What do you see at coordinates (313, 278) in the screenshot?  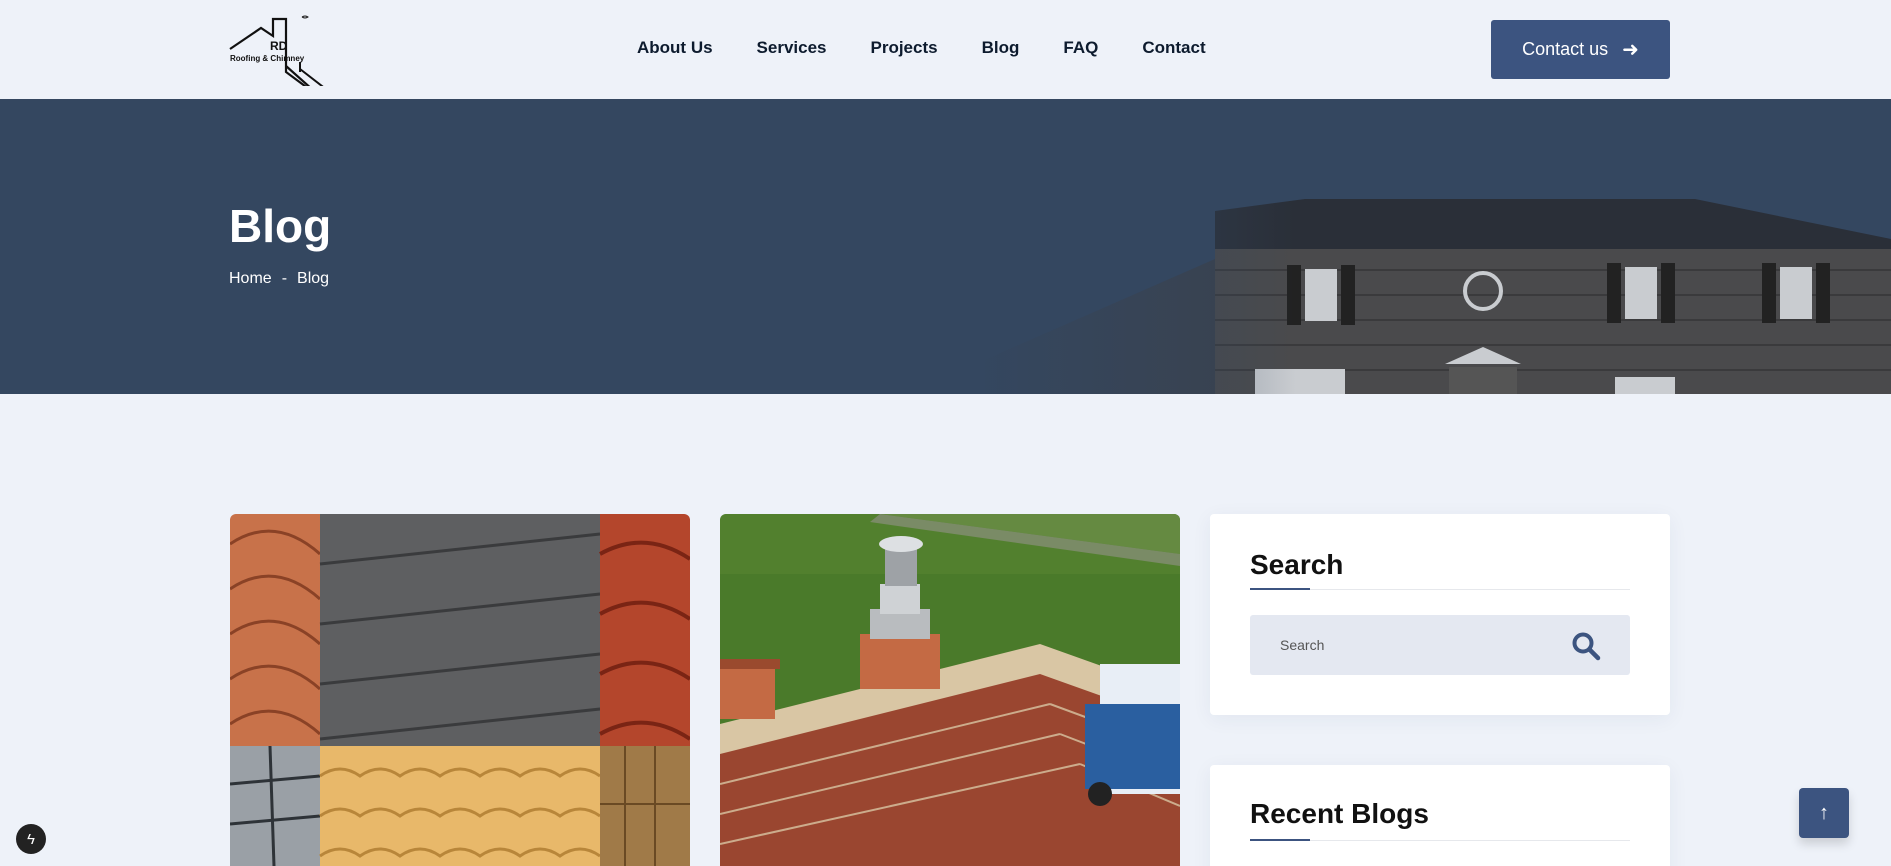 I see `breadcrumb-current: Blog` at bounding box center [313, 278].